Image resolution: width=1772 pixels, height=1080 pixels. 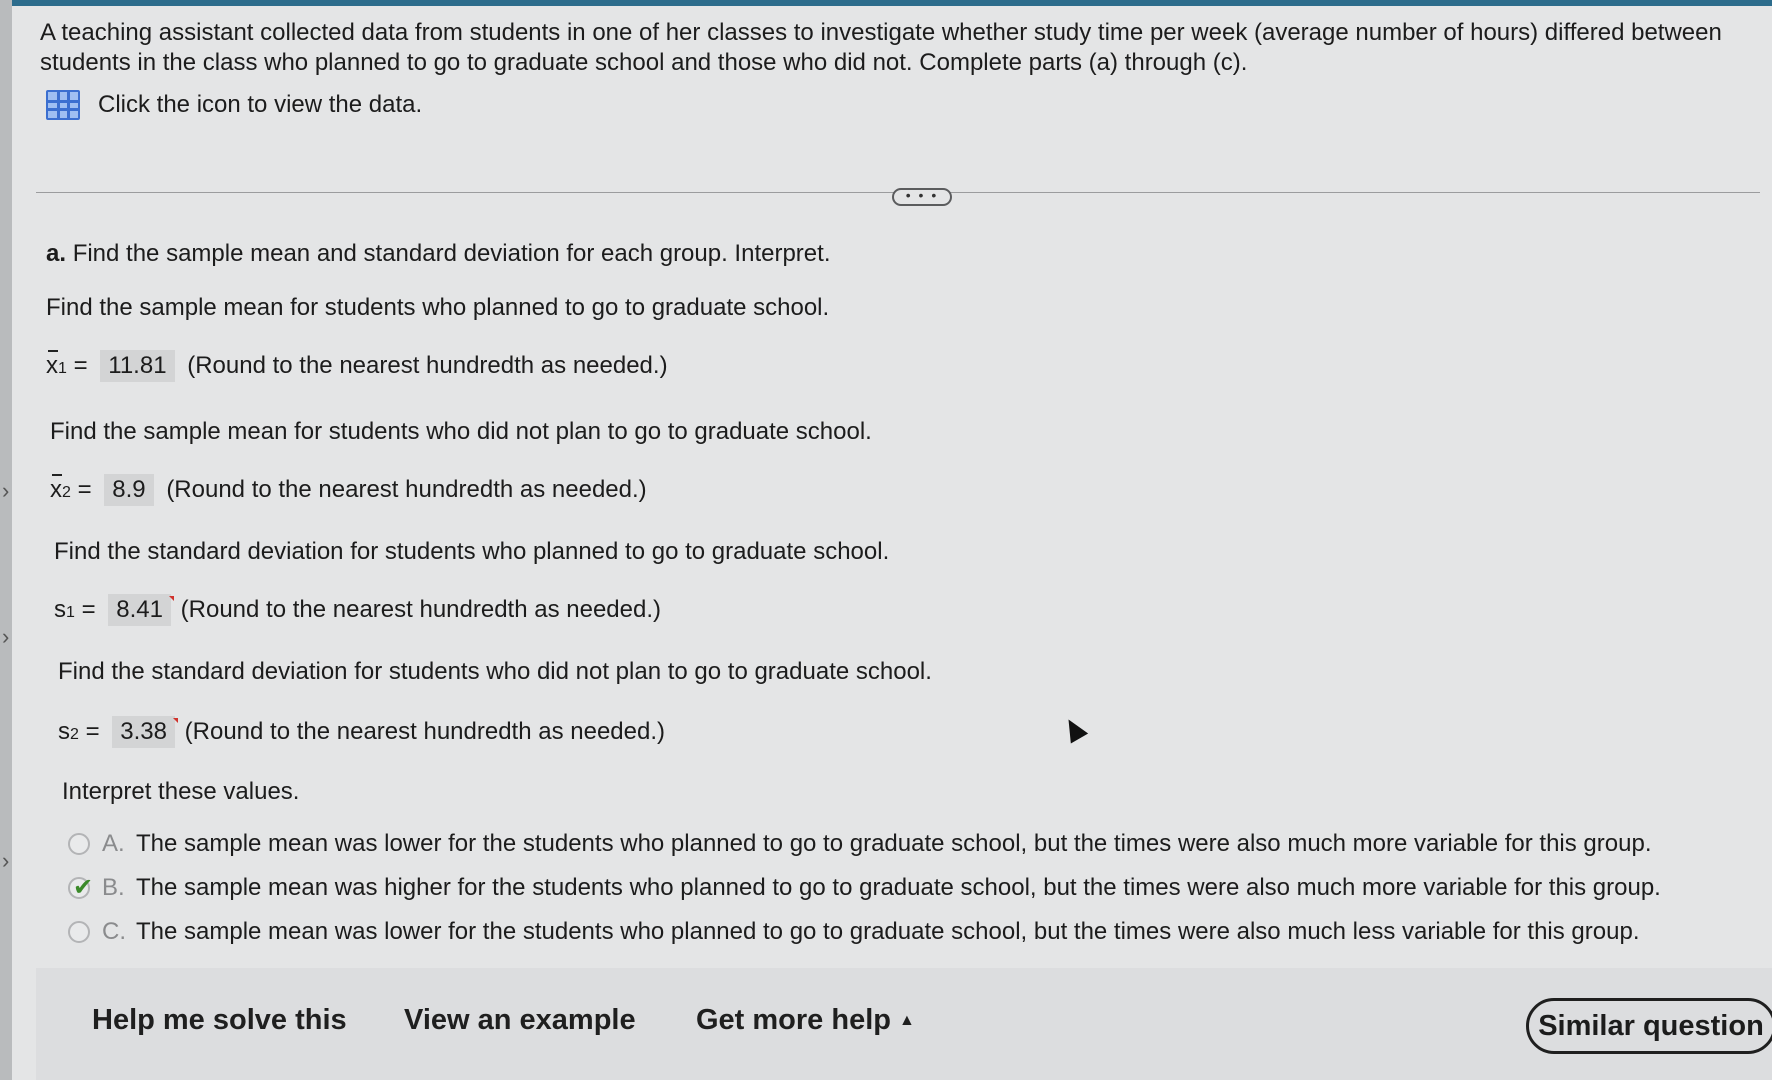 I want to click on choice-letter: C., so click(x=114, y=931).